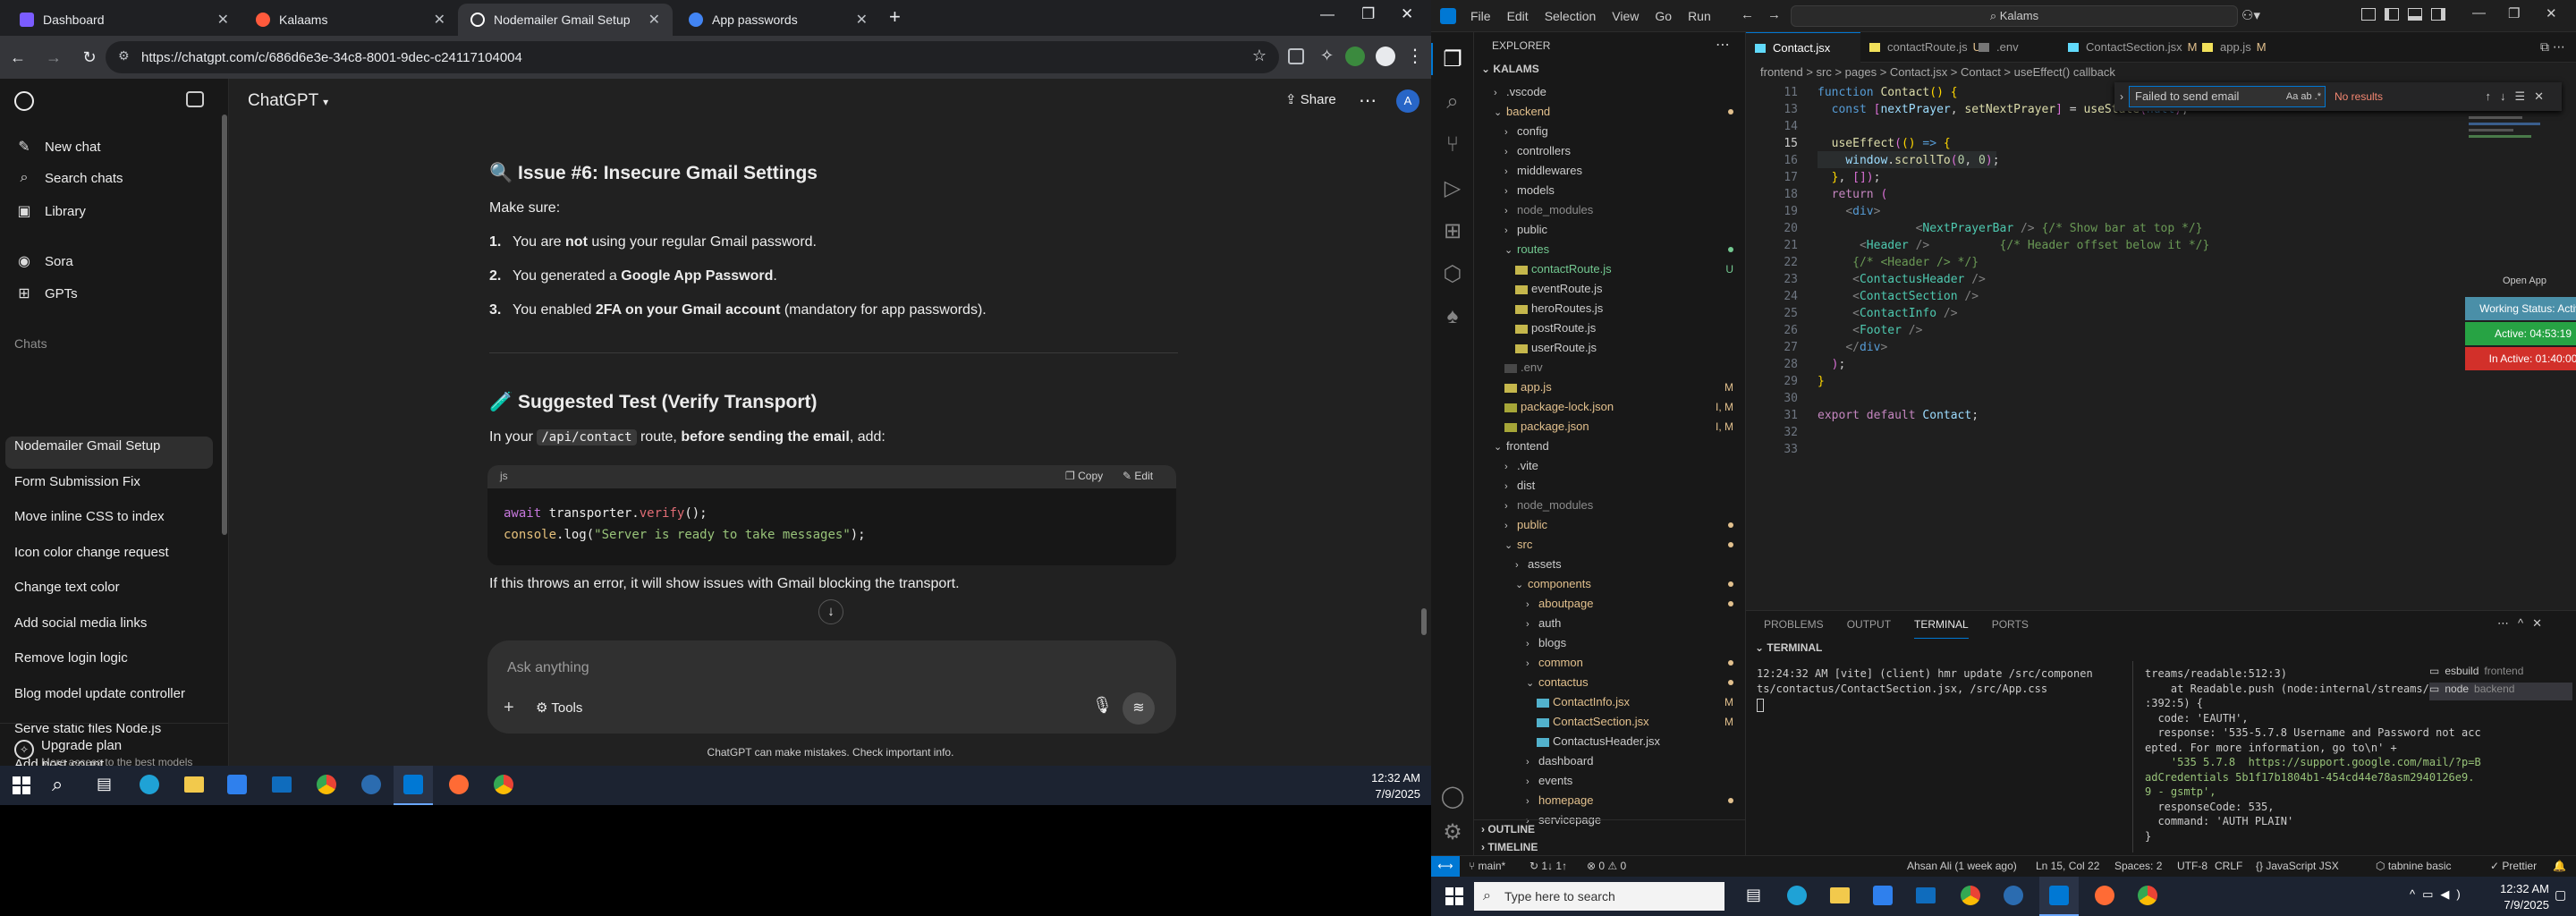 The height and width of the screenshot is (916, 2576). I want to click on sora-button: ◉ Sora, so click(43, 261).